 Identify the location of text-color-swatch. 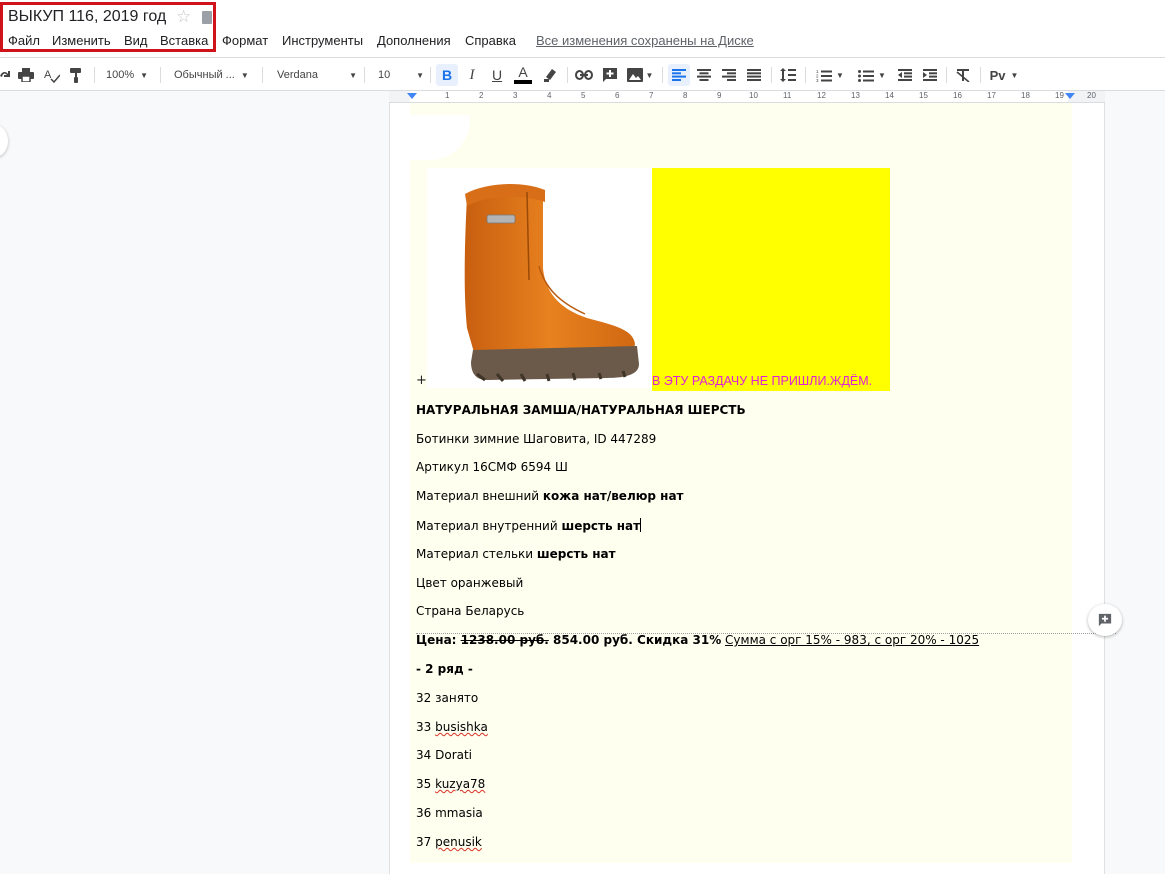
(523, 82).